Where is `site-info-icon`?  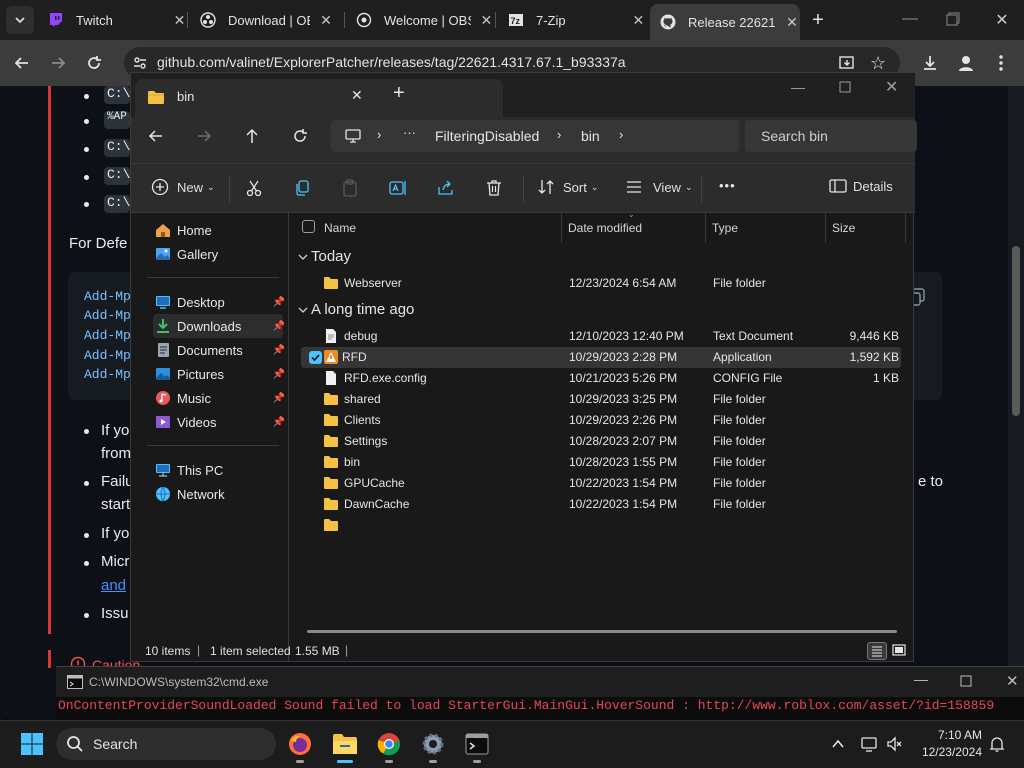 site-info-icon is located at coordinates (140, 63).